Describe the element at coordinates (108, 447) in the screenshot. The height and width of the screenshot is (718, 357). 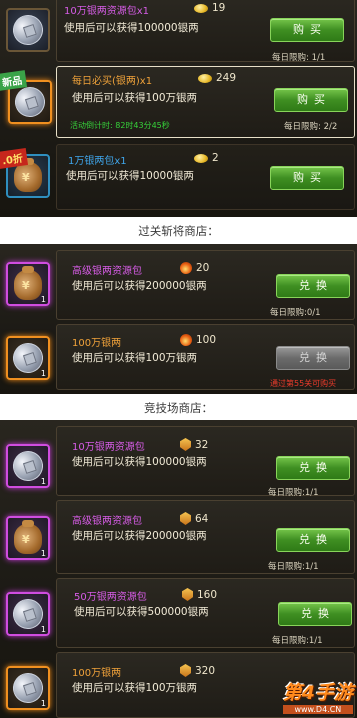
I see `item-title: 10万银两资源包` at that location.